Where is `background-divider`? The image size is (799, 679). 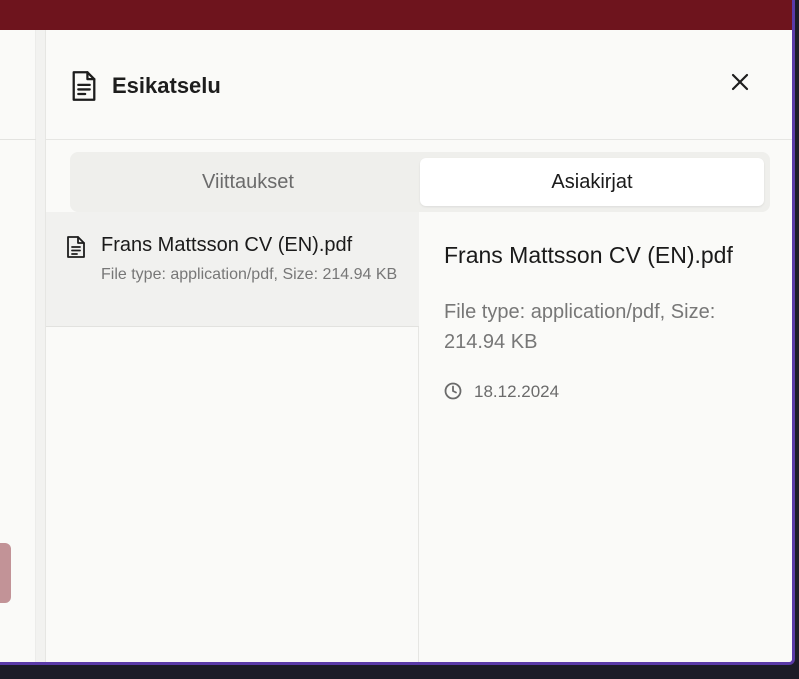 background-divider is located at coordinates (18, 139).